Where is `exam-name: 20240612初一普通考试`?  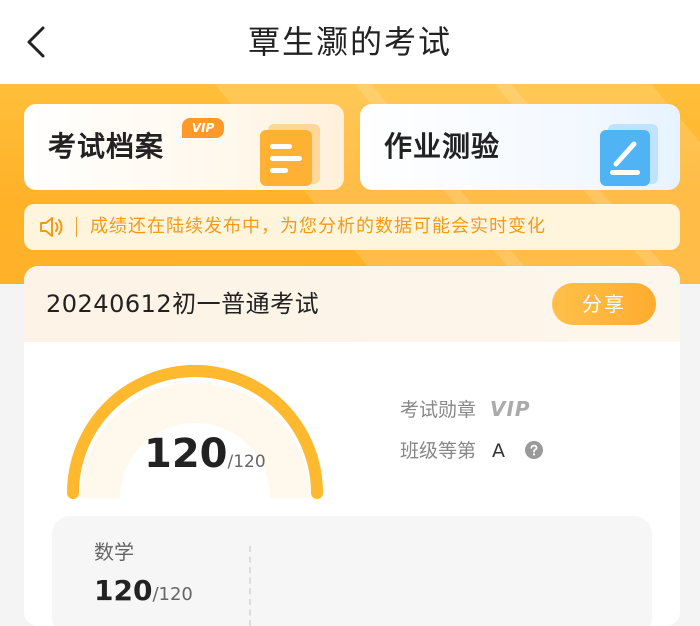 exam-name: 20240612初一普通考试 is located at coordinates (183, 304).